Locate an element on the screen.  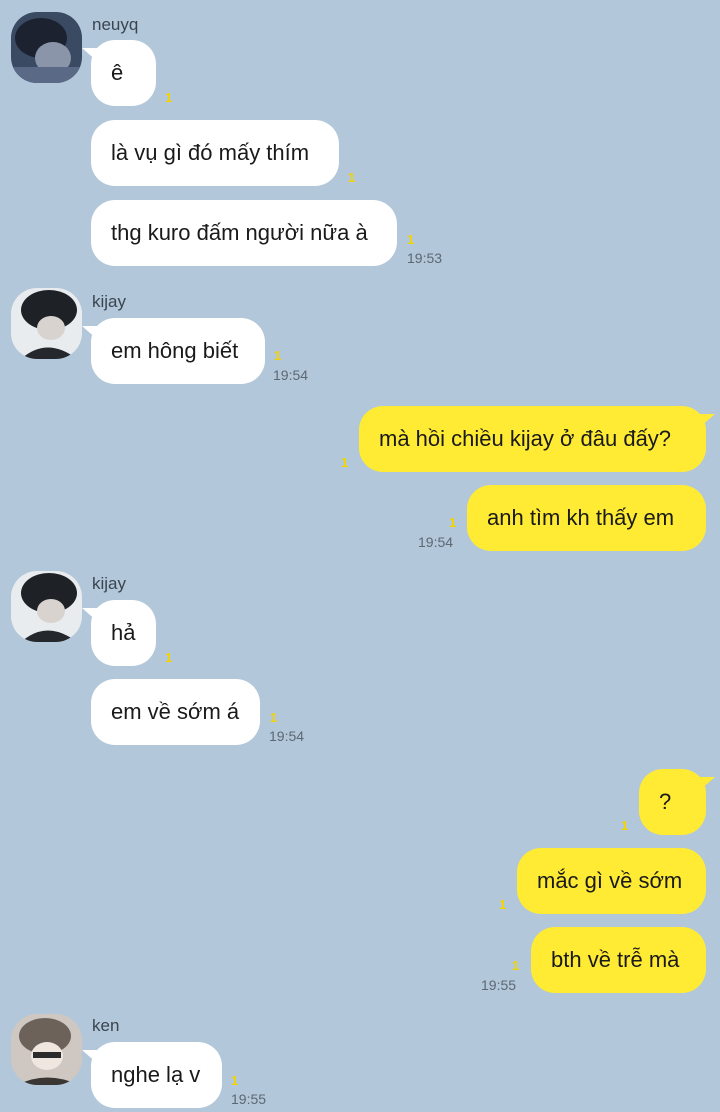
avatar-ken-image is located at coordinates (46, 1049).